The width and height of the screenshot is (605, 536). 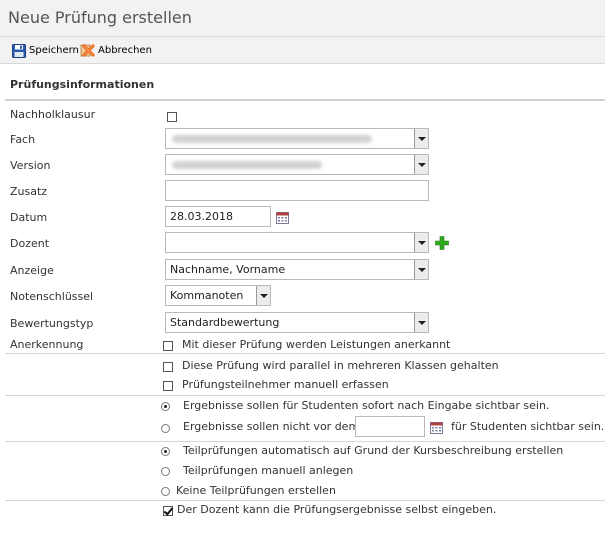 What do you see at coordinates (165, 451) in the screenshot?
I see `teil-auto-radio` at bounding box center [165, 451].